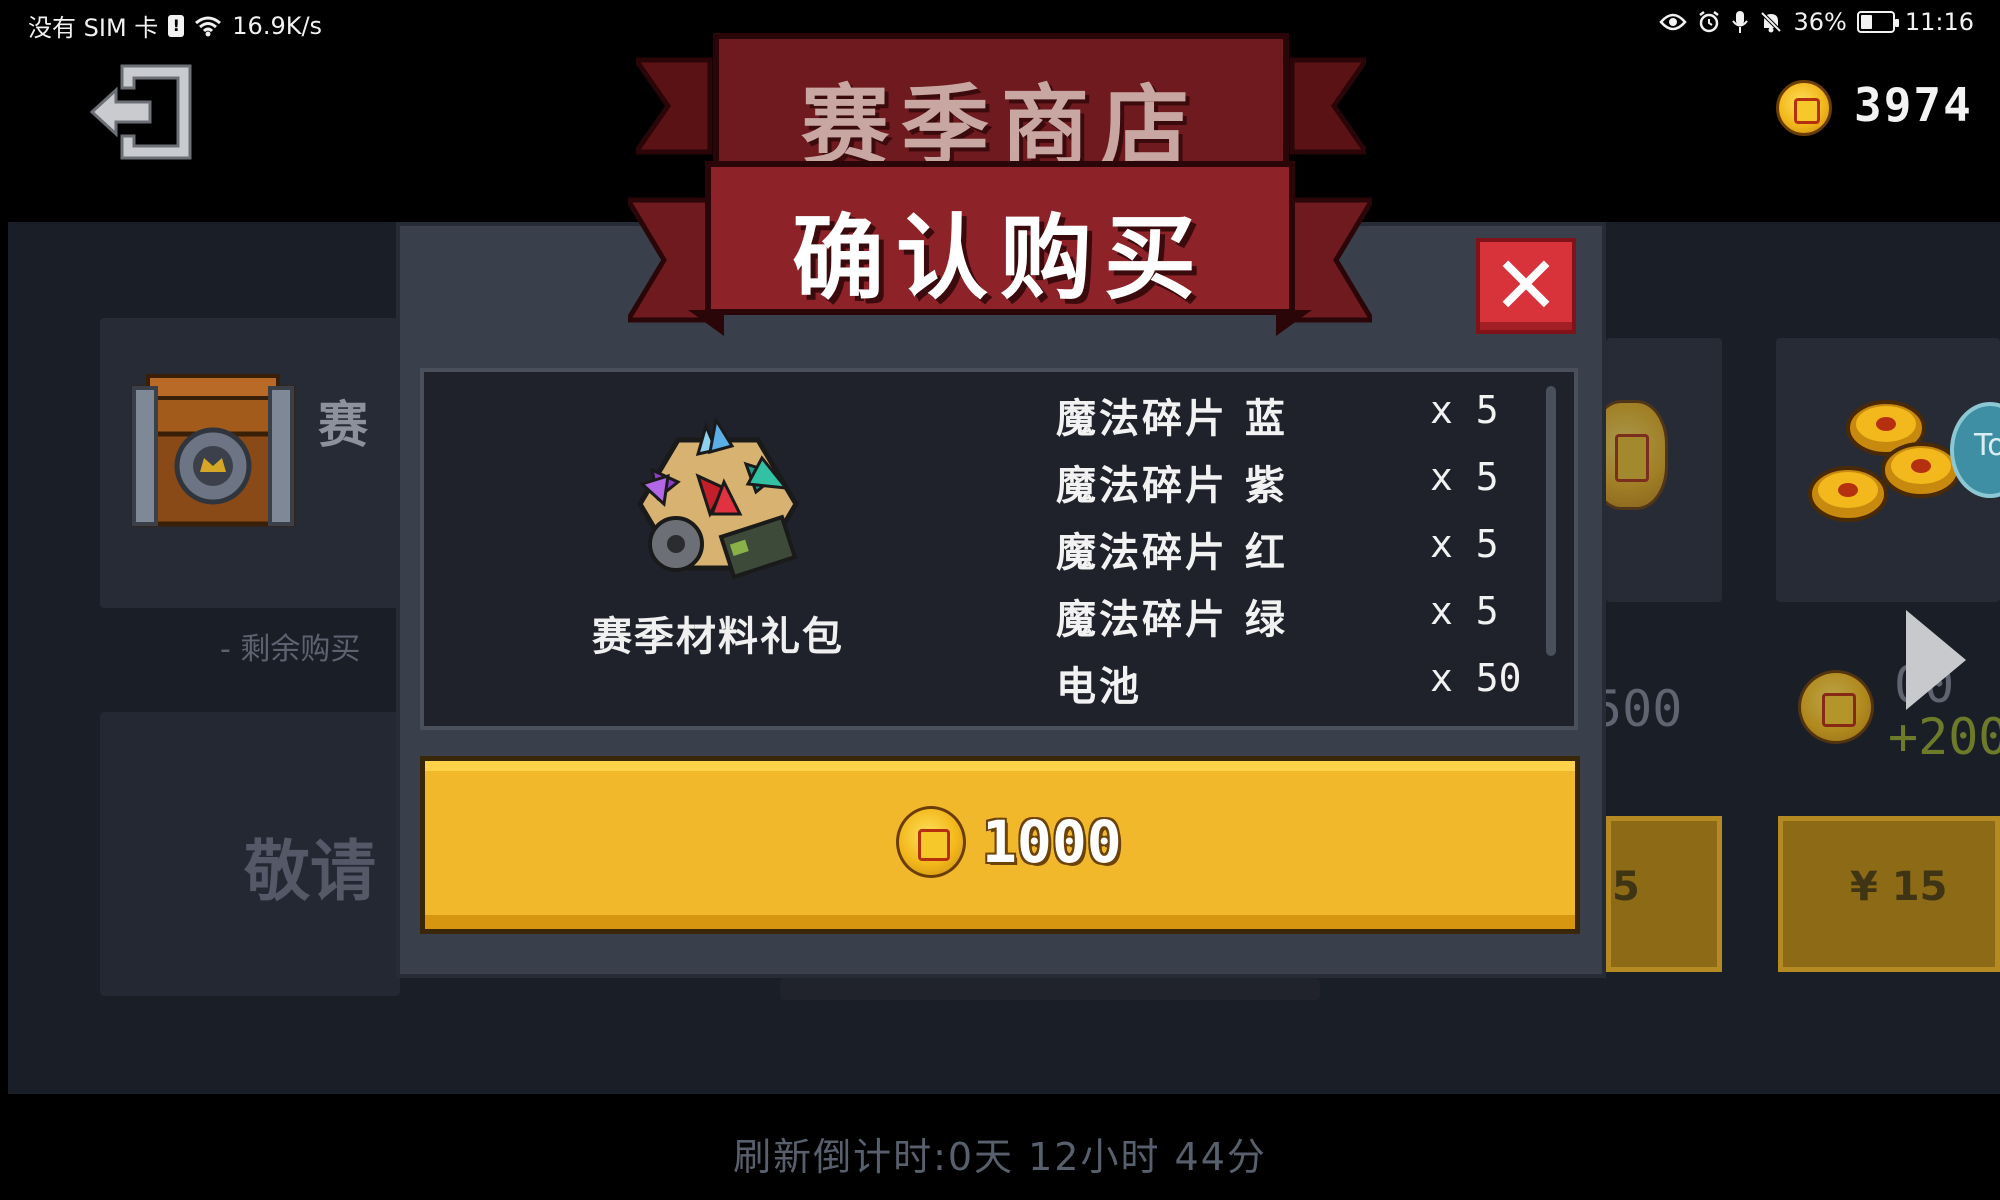 This screenshot has height=1200, width=2000. Describe the element at coordinates (1899, 887) in the screenshot. I see `bg-price-text-2: ¥ 15` at that location.